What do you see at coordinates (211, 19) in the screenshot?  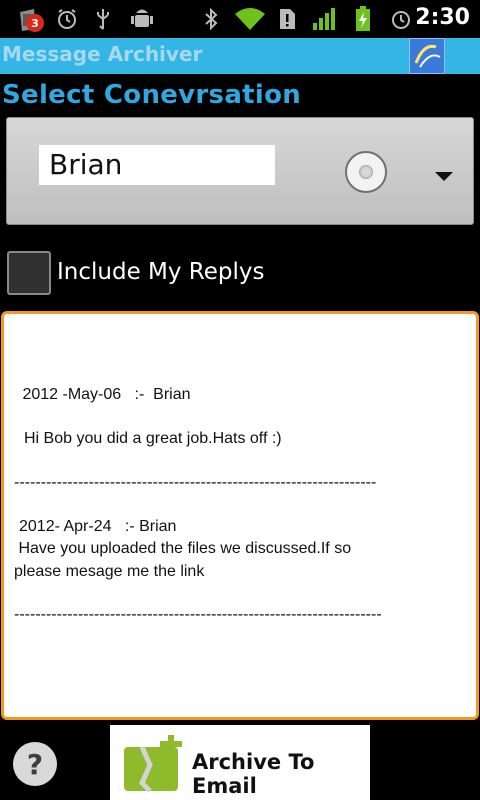 I see `bluetooth-icon` at bounding box center [211, 19].